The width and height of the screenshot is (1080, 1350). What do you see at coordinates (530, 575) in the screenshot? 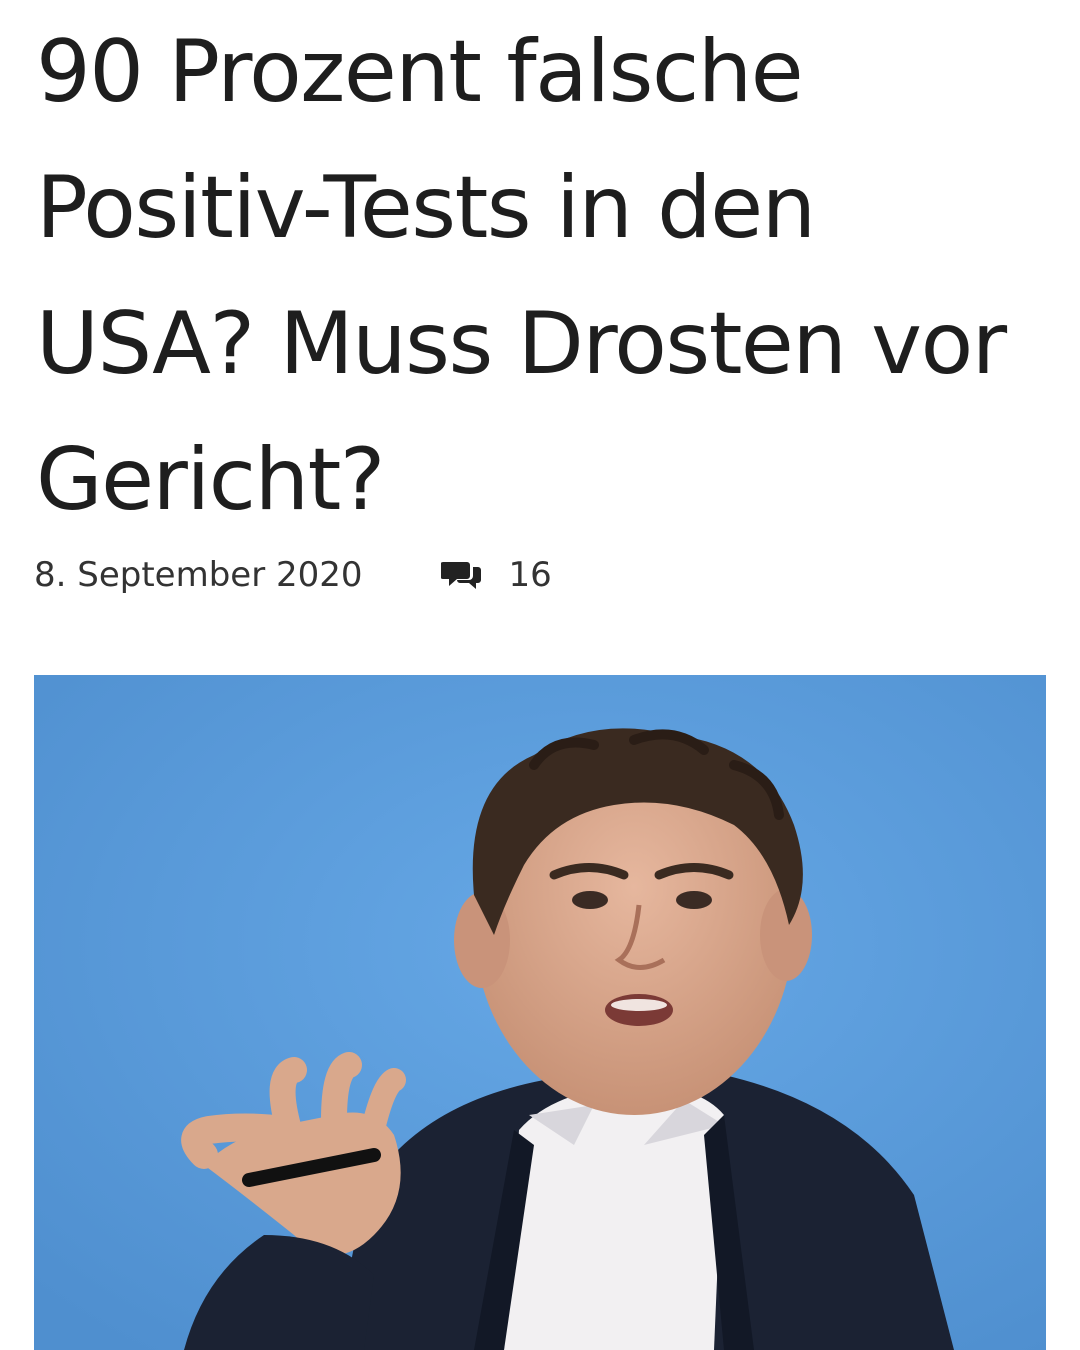
I see `comment-count: 16` at bounding box center [530, 575].